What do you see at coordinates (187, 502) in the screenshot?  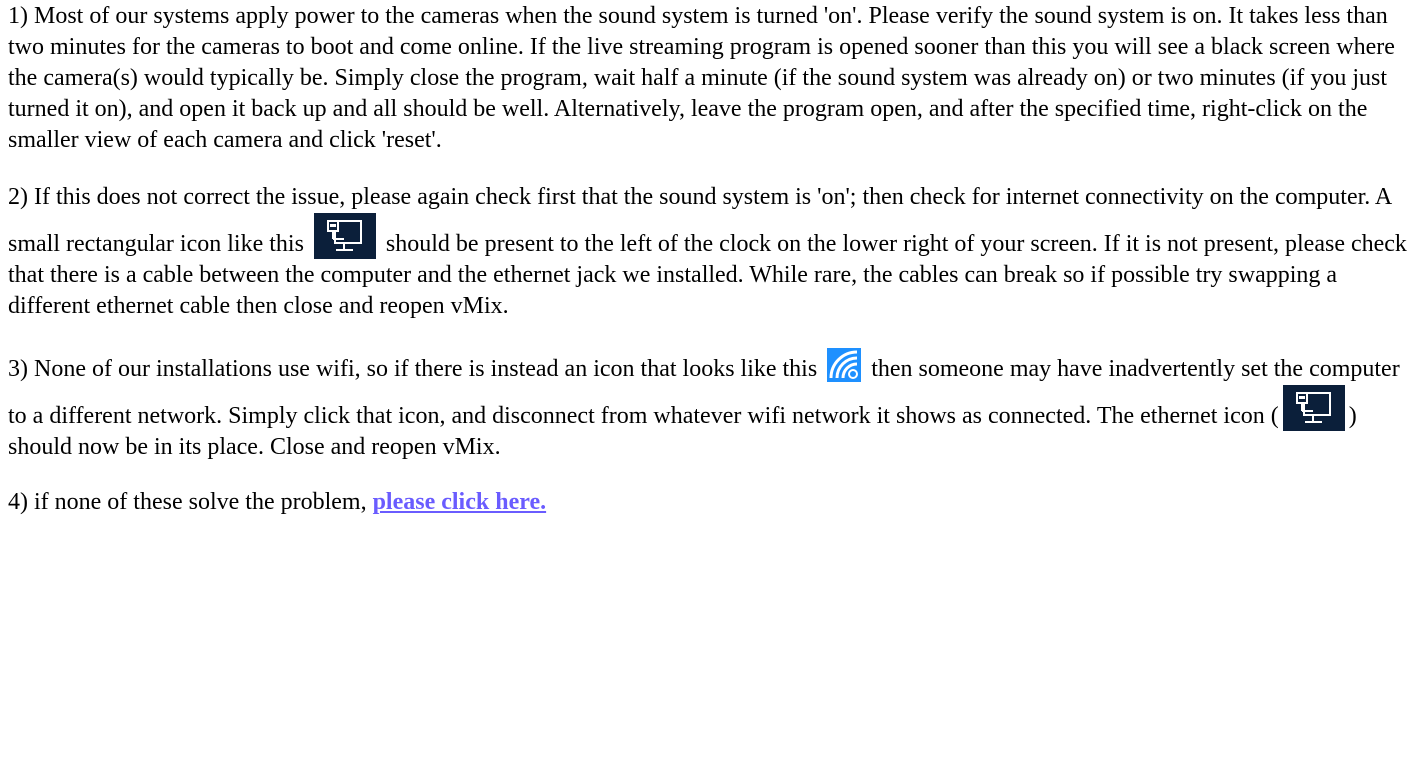 I see `step-4-text: 4) if none of these solve the problem,` at bounding box center [187, 502].